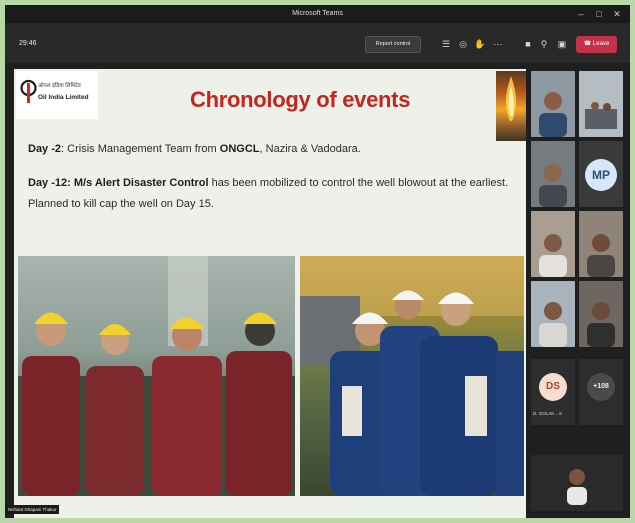  I want to click on participant-tile: MP, so click(601, 174).